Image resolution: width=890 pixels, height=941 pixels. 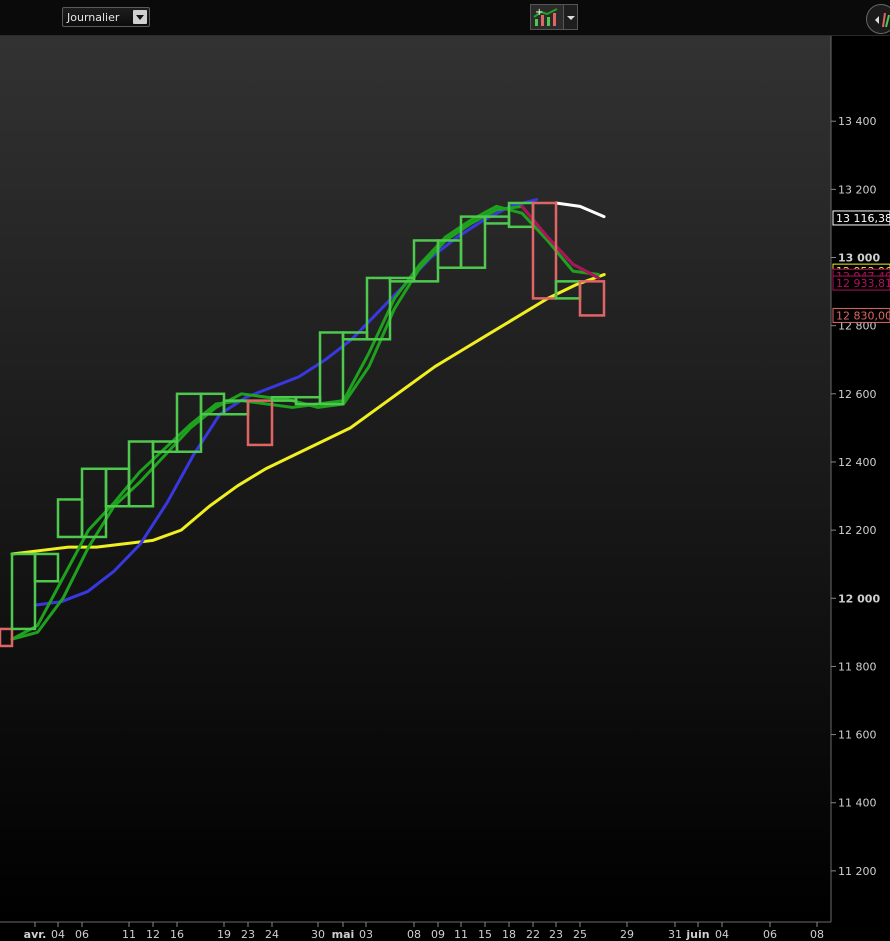 What do you see at coordinates (485, 934) in the screenshot?
I see `x-tick-label: 15` at bounding box center [485, 934].